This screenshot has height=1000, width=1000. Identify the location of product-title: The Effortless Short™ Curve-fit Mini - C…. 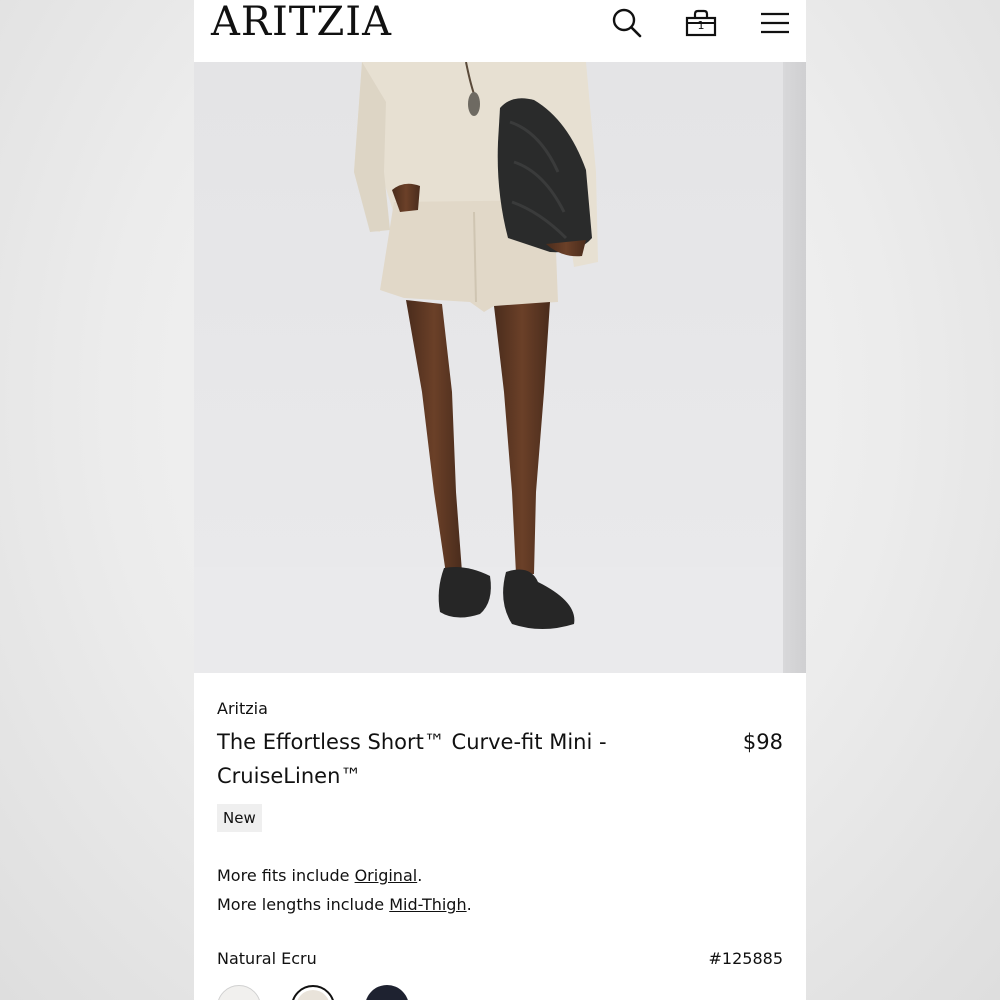
(412, 759).